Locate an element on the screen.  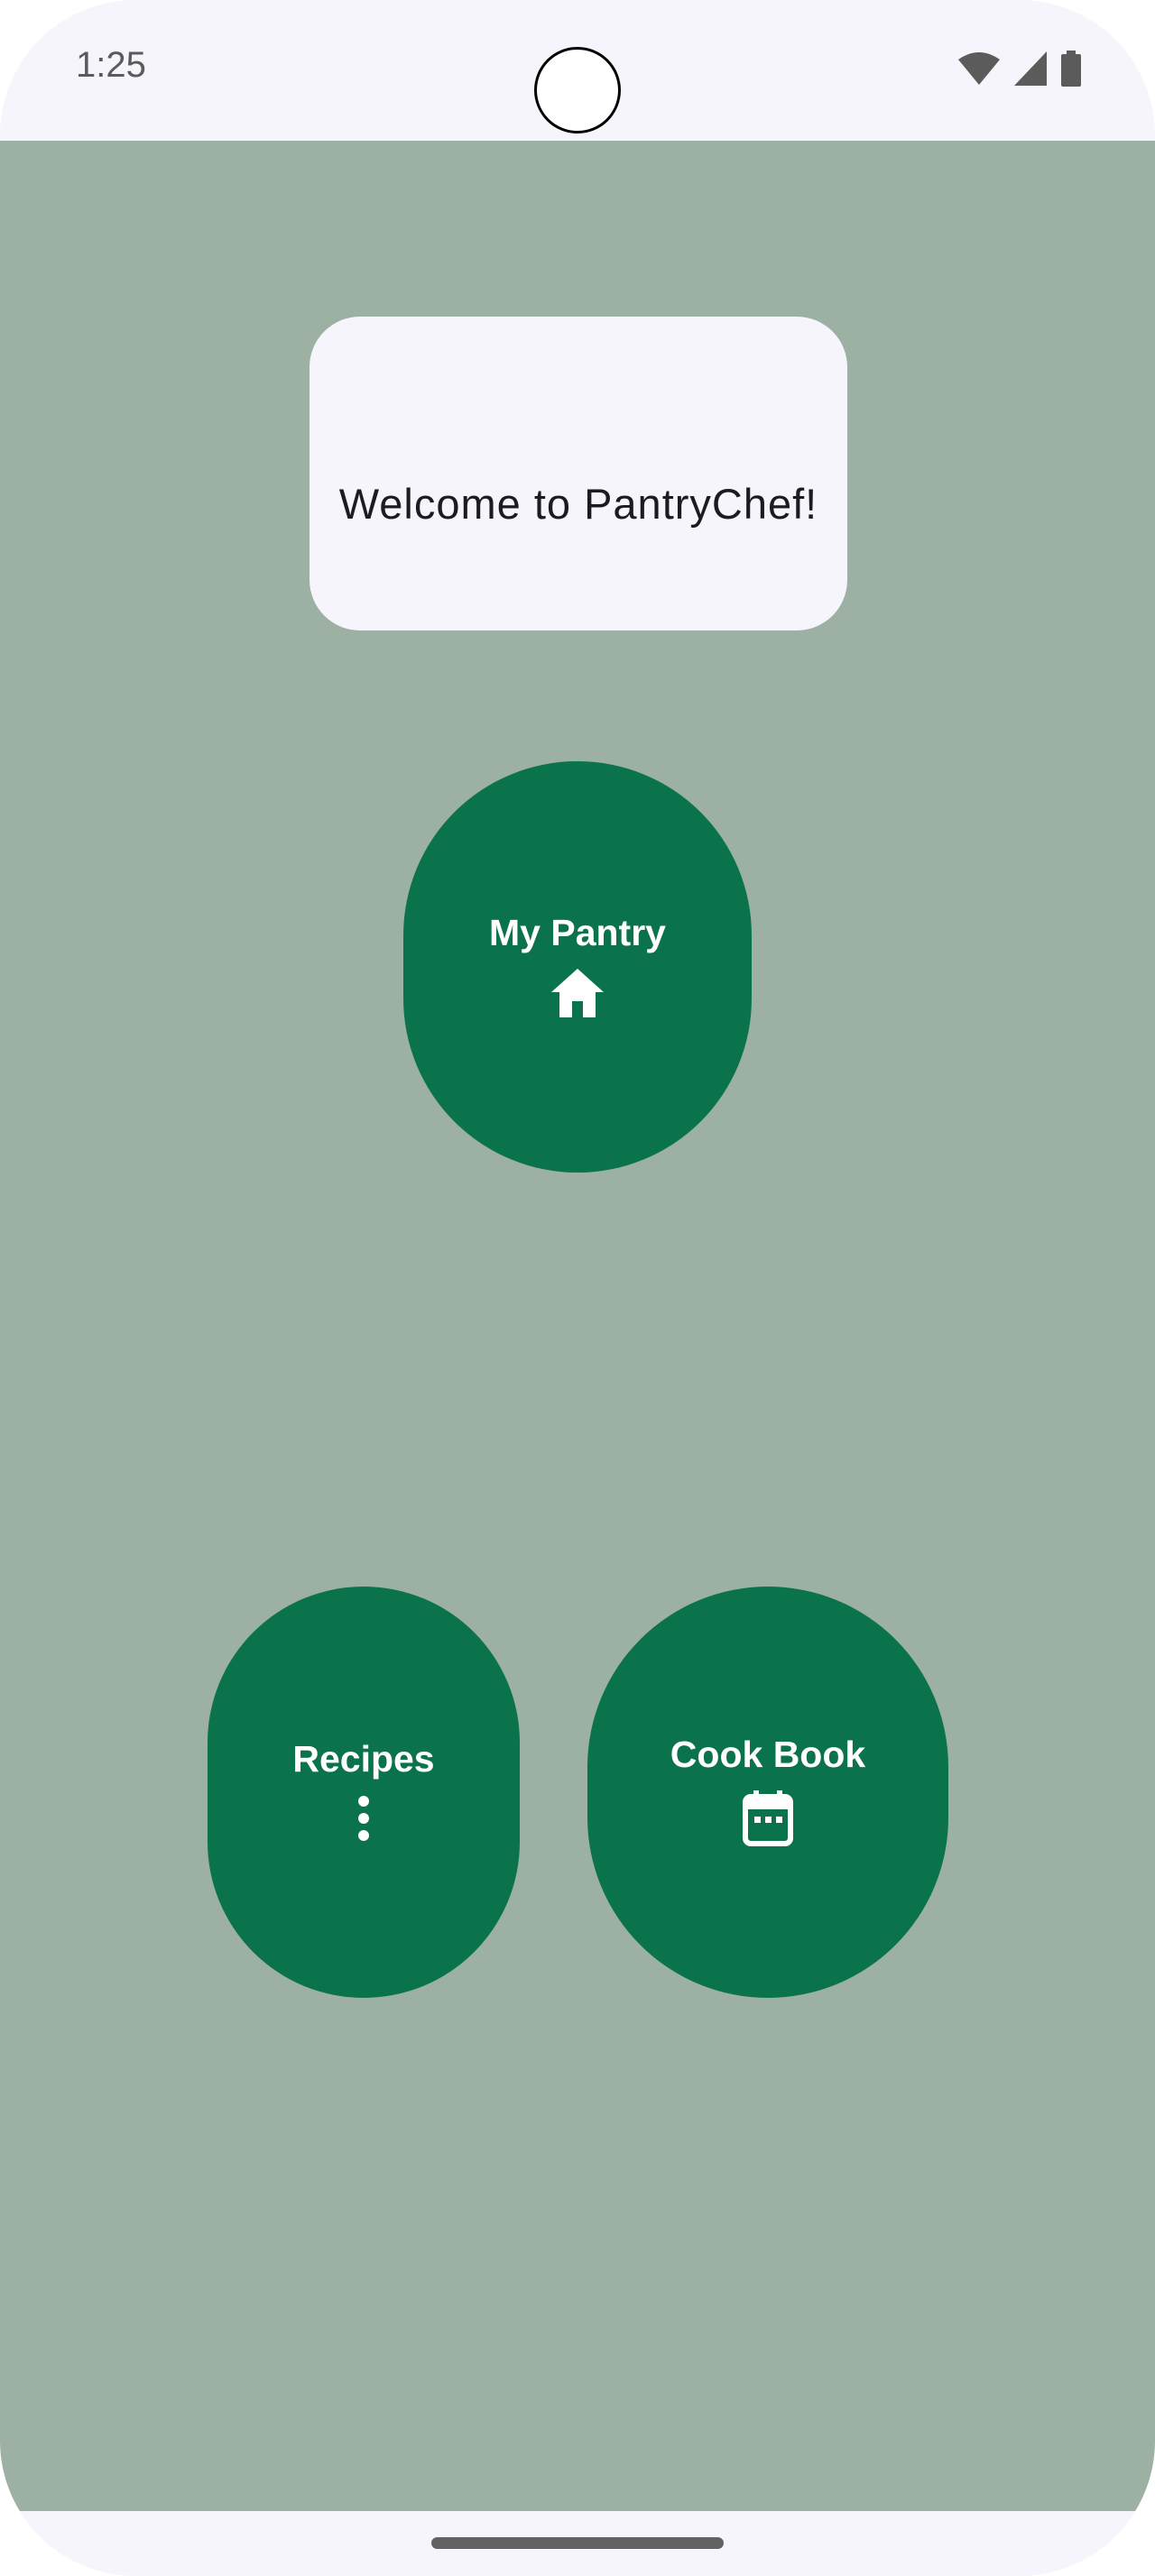
status-icons is located at coordinates (1019, 69).